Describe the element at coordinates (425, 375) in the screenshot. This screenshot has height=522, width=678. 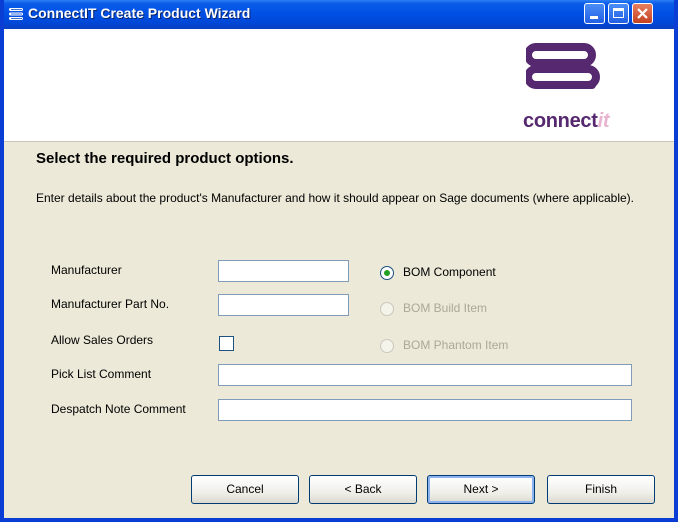
I see `pick-list-comment-input` at that location.